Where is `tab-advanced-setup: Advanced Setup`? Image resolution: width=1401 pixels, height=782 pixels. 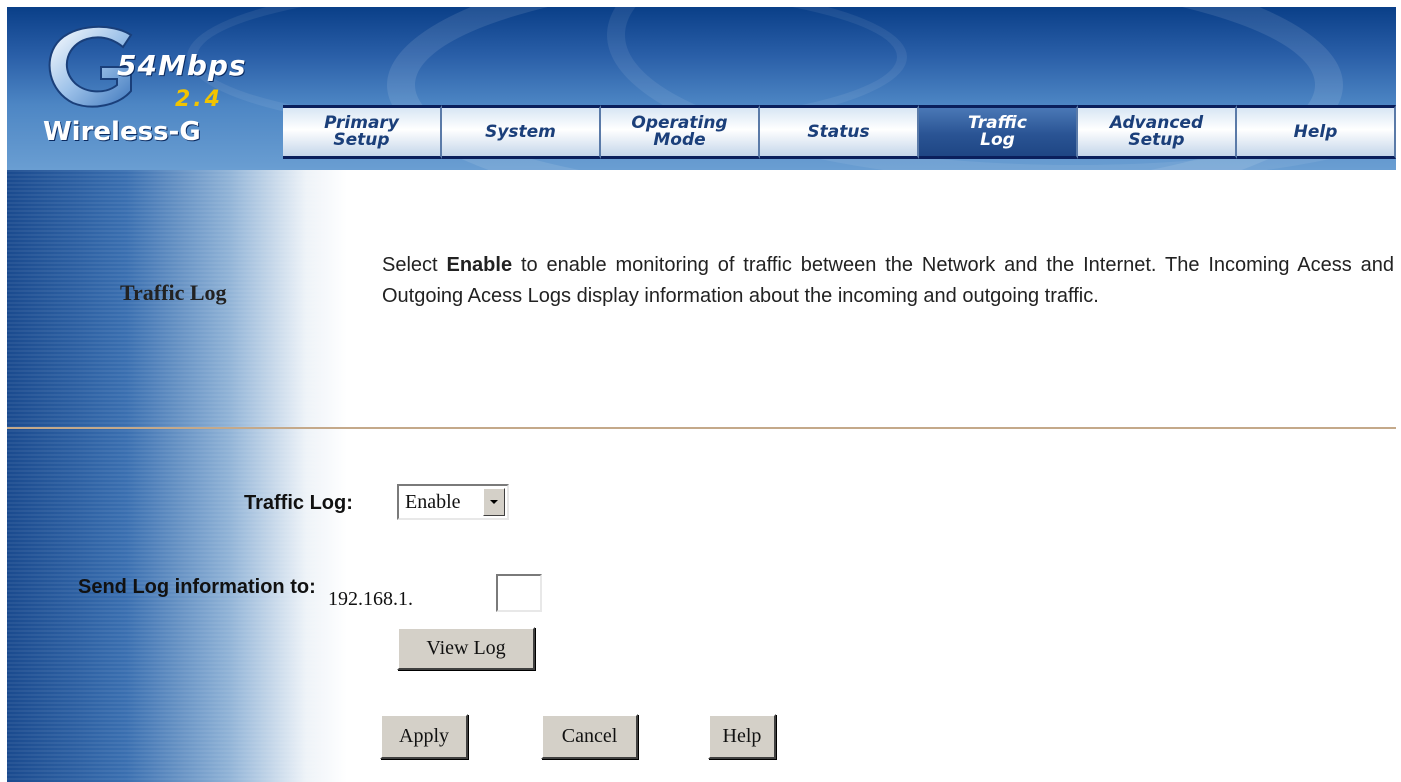
tab-advanced-setup: Advanced Setup is located at coordinates (1157, 132).